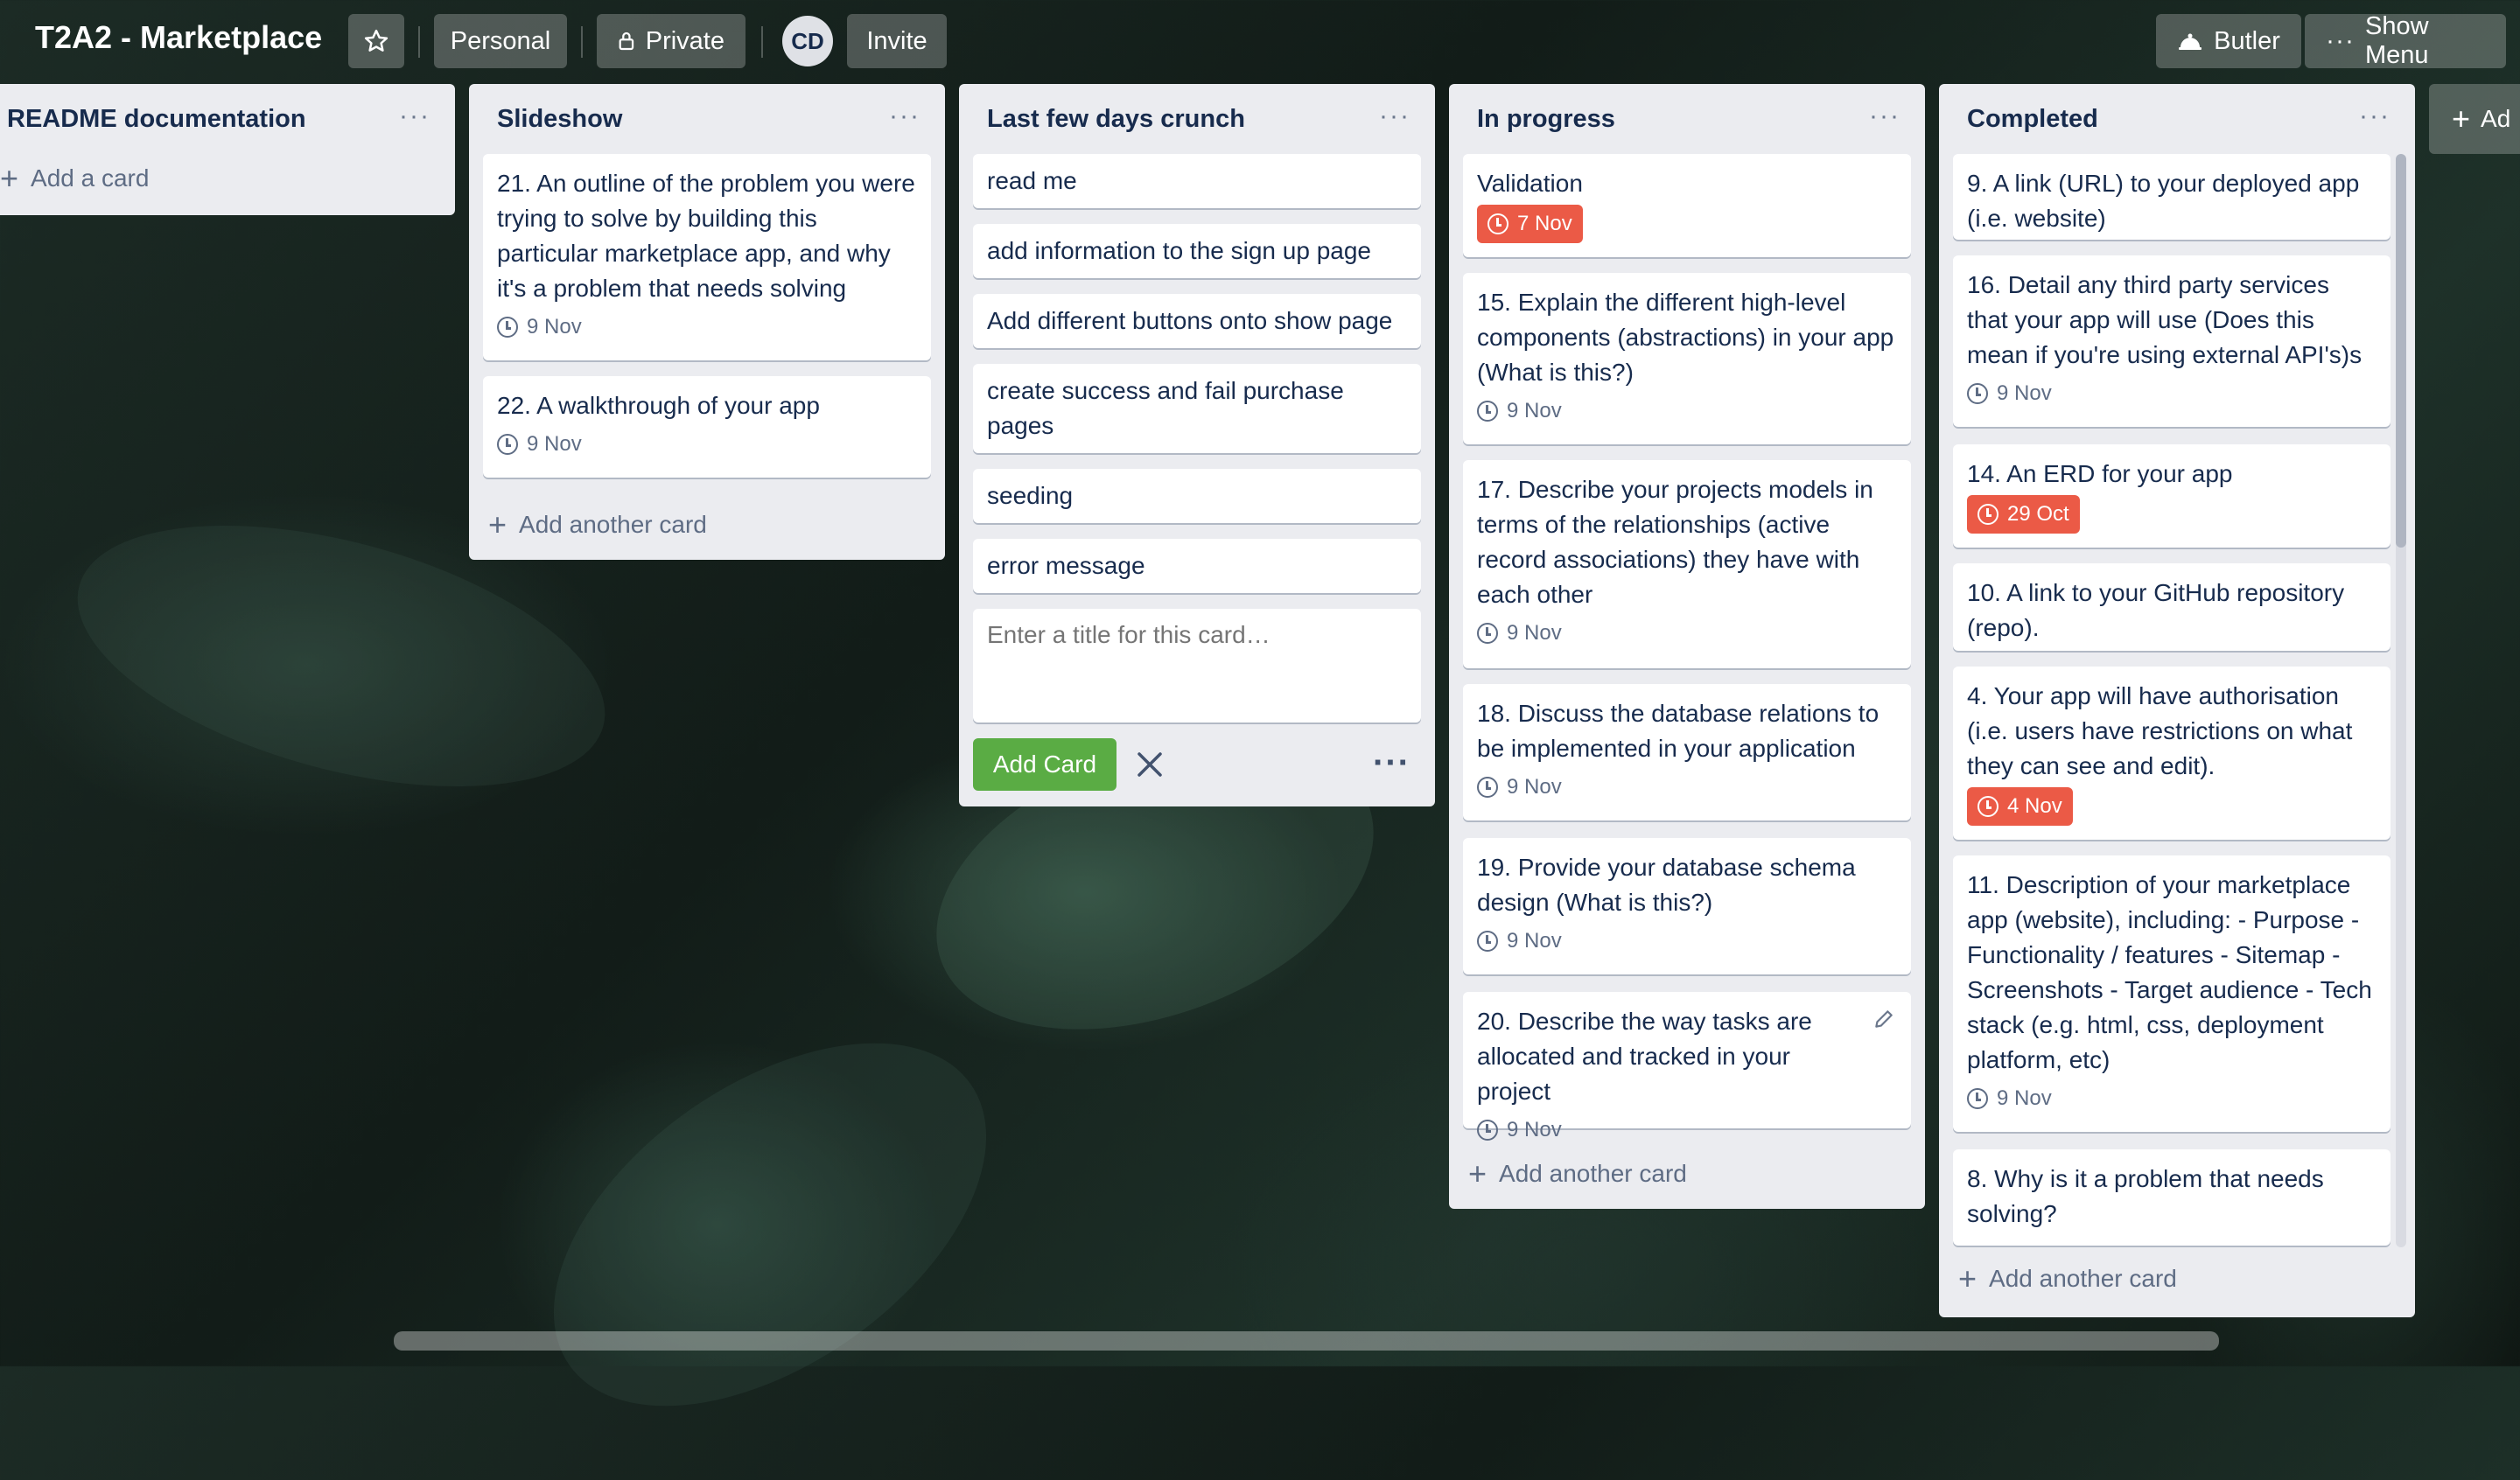 The width and height of the screenshot is (2520, 1480). Describe the element at coordinates (2177, 119) in the screenshot. I see `list-header: Completed ···` at that location.